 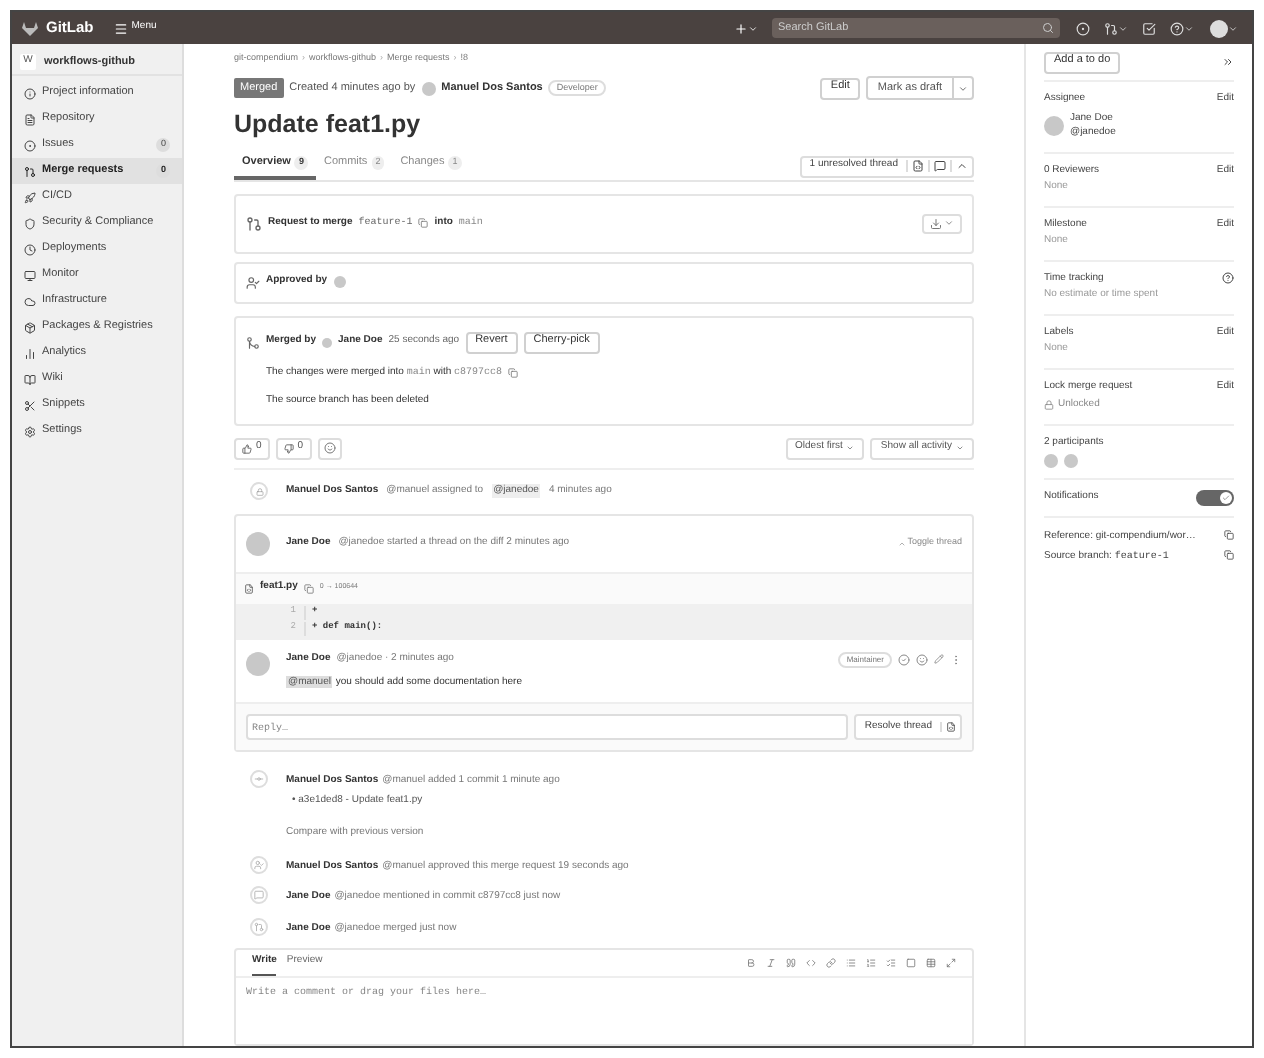 What do you see at coordinates (120, 28) in the screenshot?
I see `menu-icon` at bounding box center [120, 28].